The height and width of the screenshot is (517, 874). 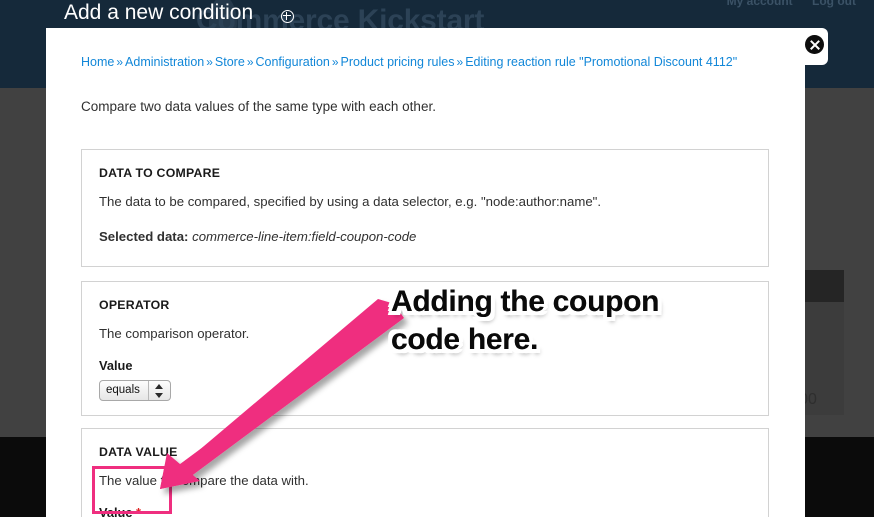 What do you see at coordinates (148, 390) in the screenshot?
I see `select-divider` at bounding box center [148, 390].